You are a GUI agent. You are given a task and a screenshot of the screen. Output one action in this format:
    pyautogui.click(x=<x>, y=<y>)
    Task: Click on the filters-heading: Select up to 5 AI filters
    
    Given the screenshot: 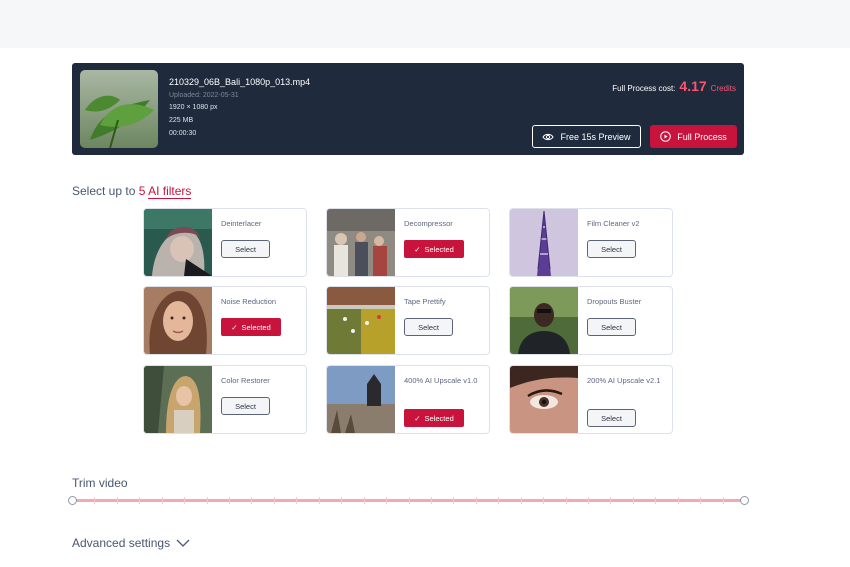 What is the action you would take?
    pyautogui.click(x=132, y=191)
    